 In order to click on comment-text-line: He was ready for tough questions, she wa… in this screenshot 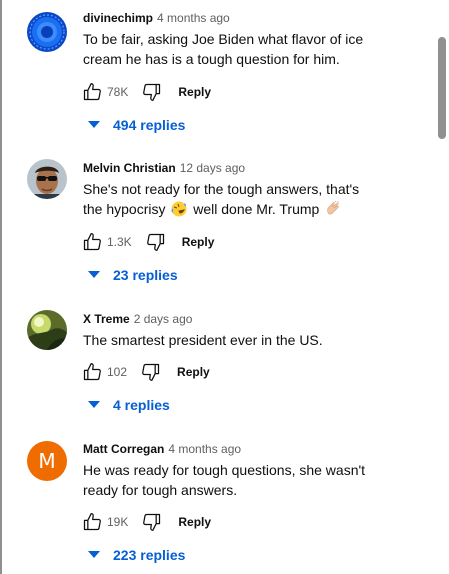, I will do `click(224, 470)`.